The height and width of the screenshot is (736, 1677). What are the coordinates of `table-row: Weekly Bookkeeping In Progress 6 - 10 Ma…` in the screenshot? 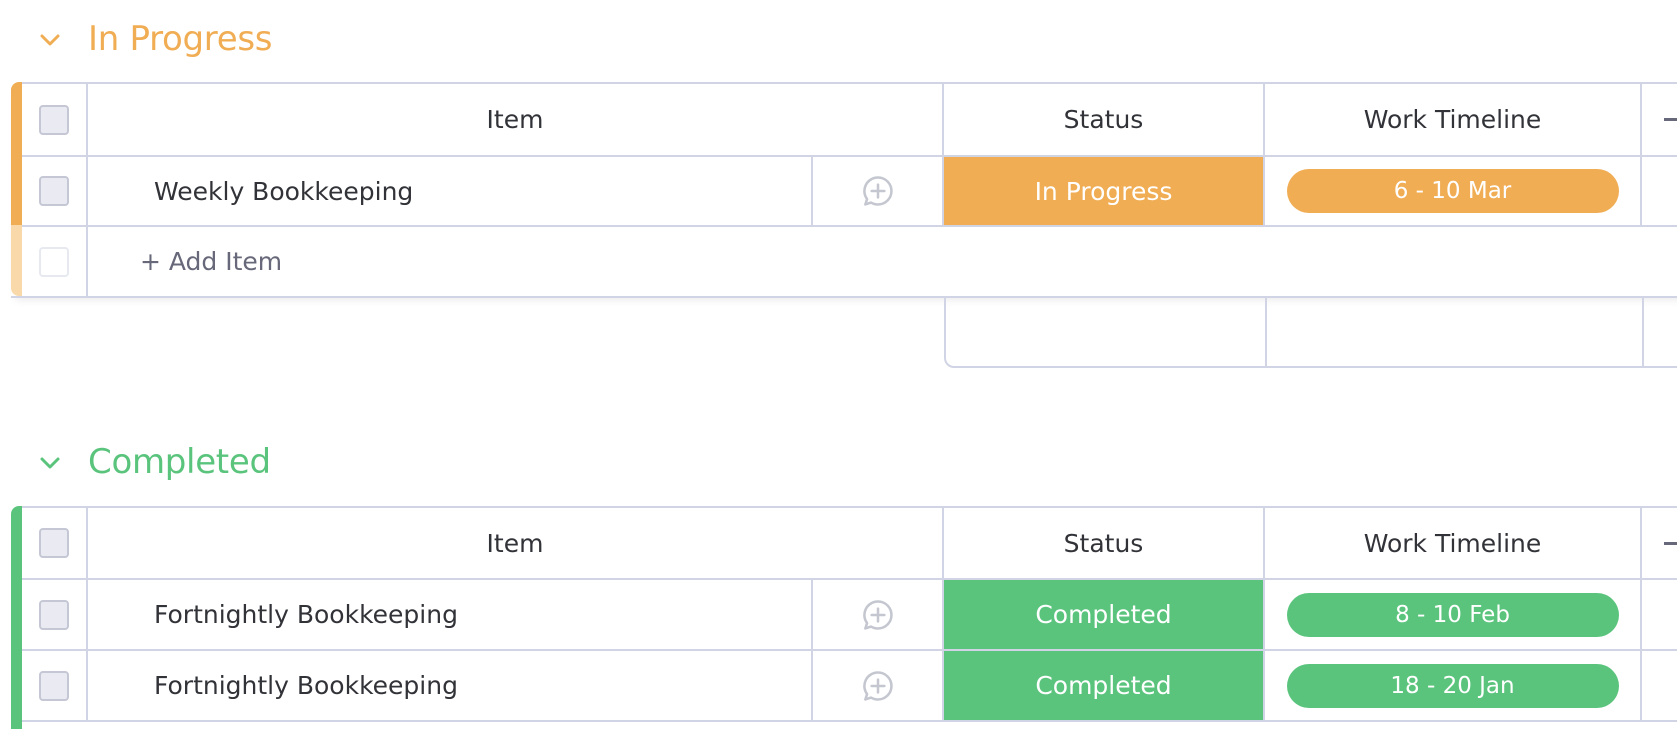 It's located at (844, 190).